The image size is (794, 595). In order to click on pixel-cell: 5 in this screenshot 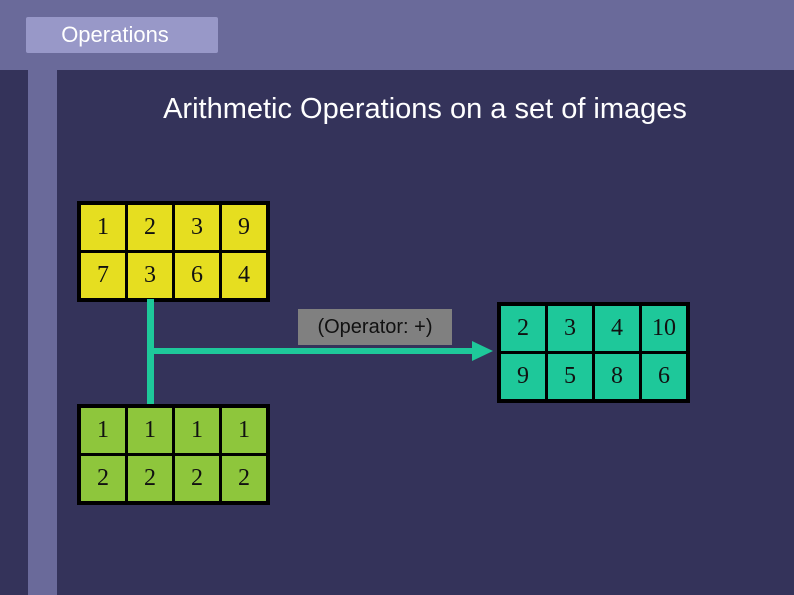, I will do `click(570, 377)`.